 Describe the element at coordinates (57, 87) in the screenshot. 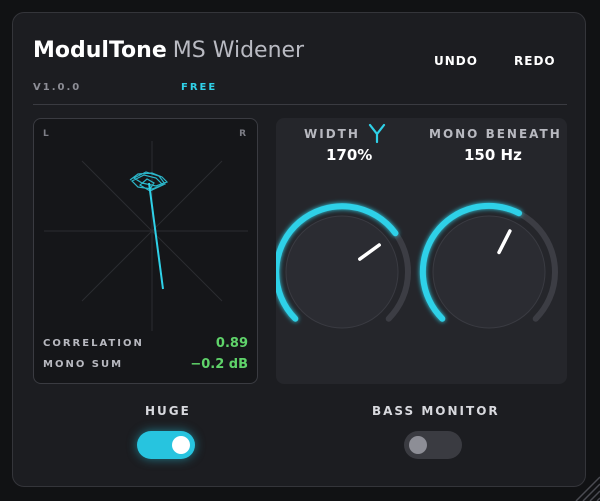

I see `version-label: V1.0.0` at that location.